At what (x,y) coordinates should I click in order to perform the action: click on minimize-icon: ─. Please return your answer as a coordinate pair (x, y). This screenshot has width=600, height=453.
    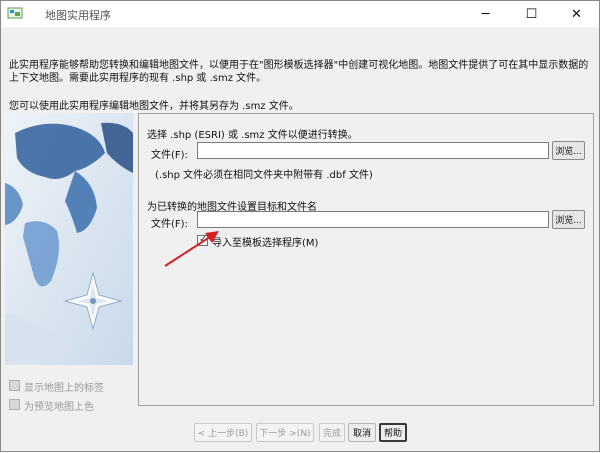
    Looking at the image, I should click on (485, 14).